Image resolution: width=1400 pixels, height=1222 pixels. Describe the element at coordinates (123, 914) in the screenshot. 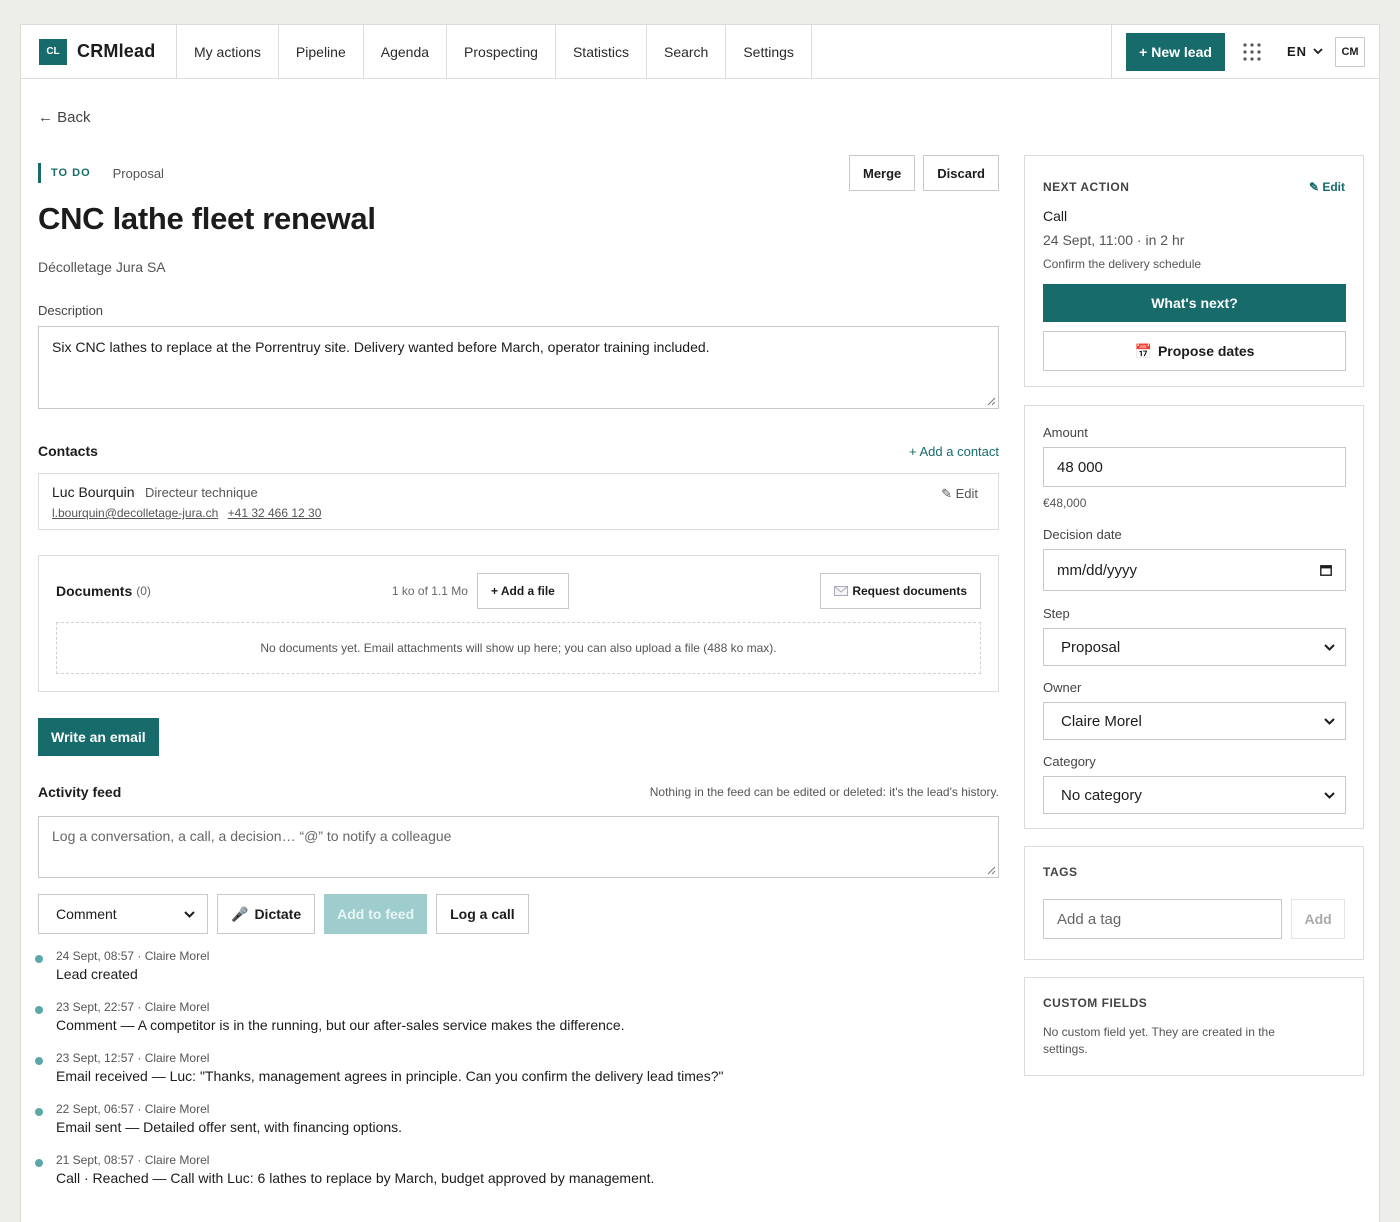

I see `feed-type-select: Comment` at that location.